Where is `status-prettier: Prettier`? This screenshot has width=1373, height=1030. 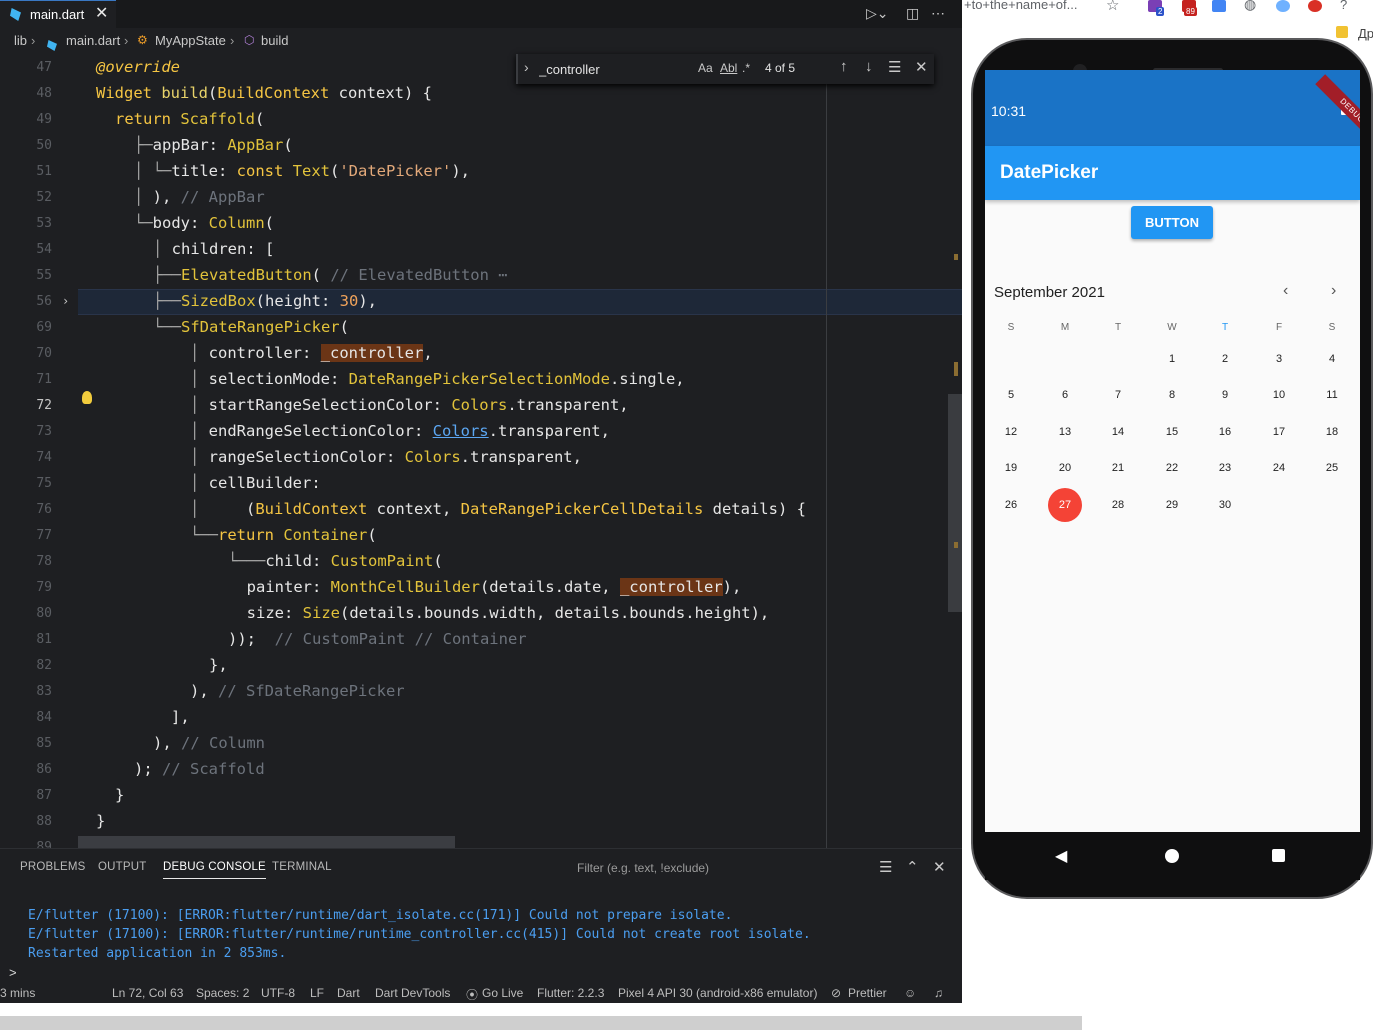
status-prettier: Prettier is located at coordinates (867, 993).